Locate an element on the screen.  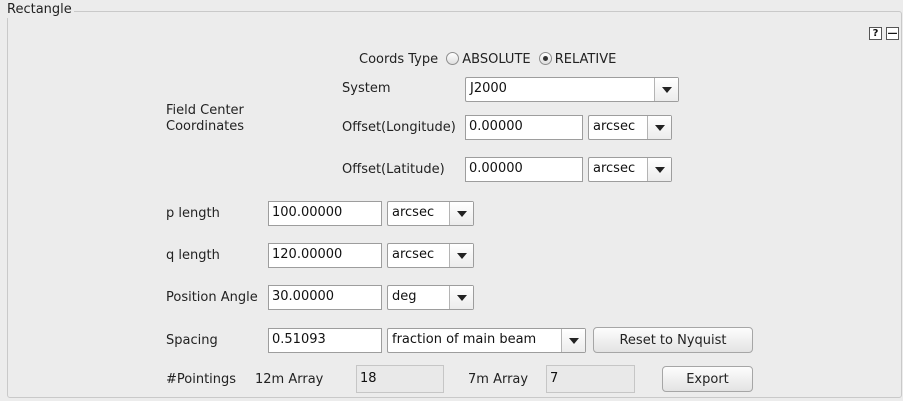
field-center-label-2: Coordinates is located at coordinates (205, 126).